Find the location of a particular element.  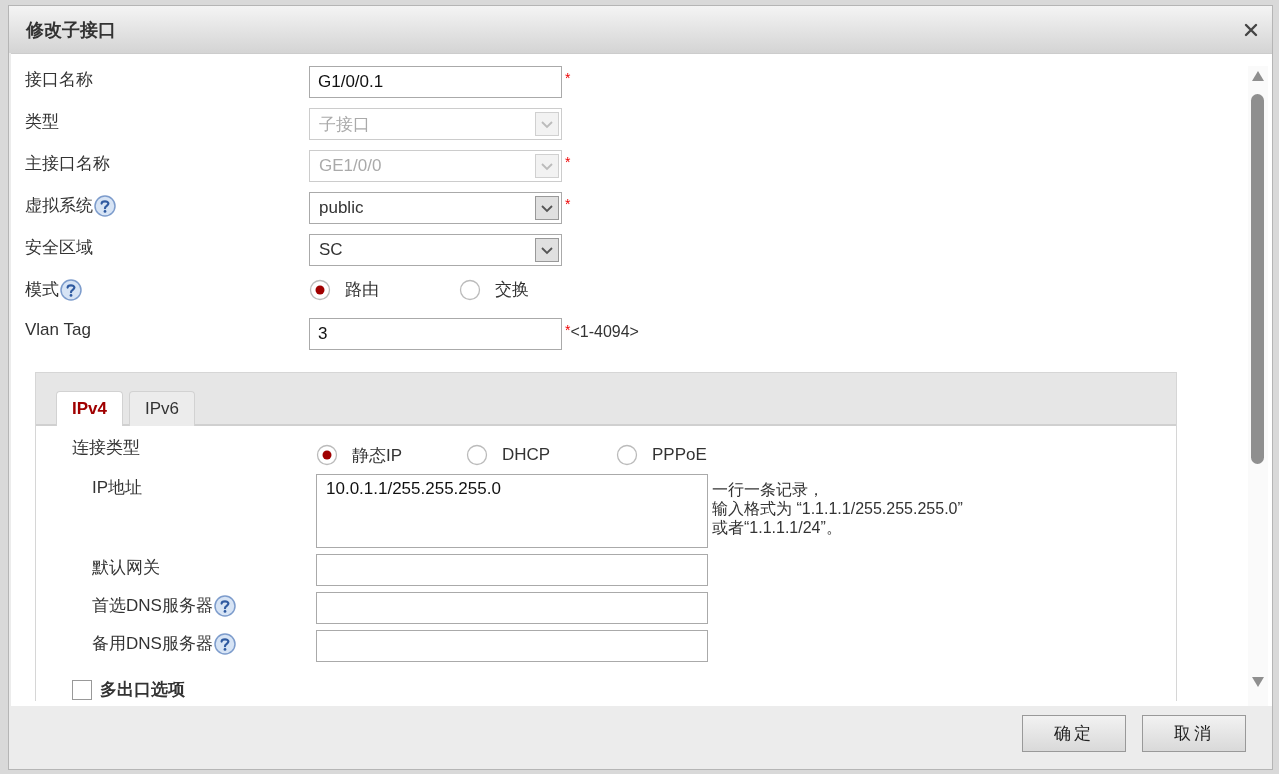

tab: IPv4 is located at coordinates (89, 408).